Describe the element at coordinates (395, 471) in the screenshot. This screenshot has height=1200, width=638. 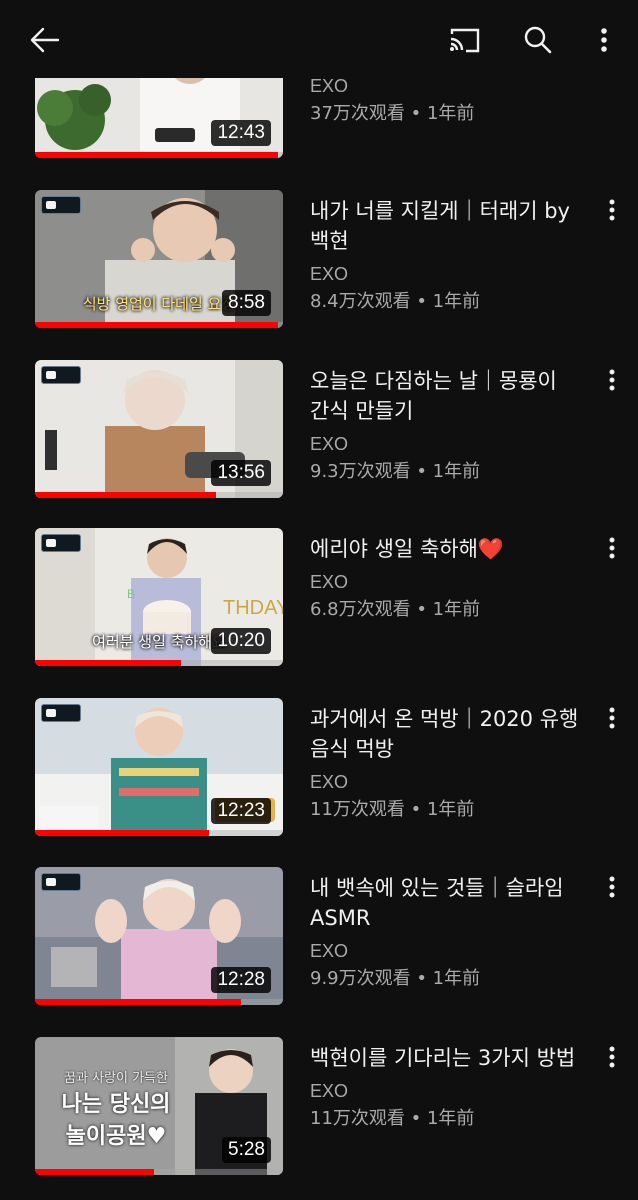
I see `video-stats: 9.3万次观看 • 1年前` at that location.